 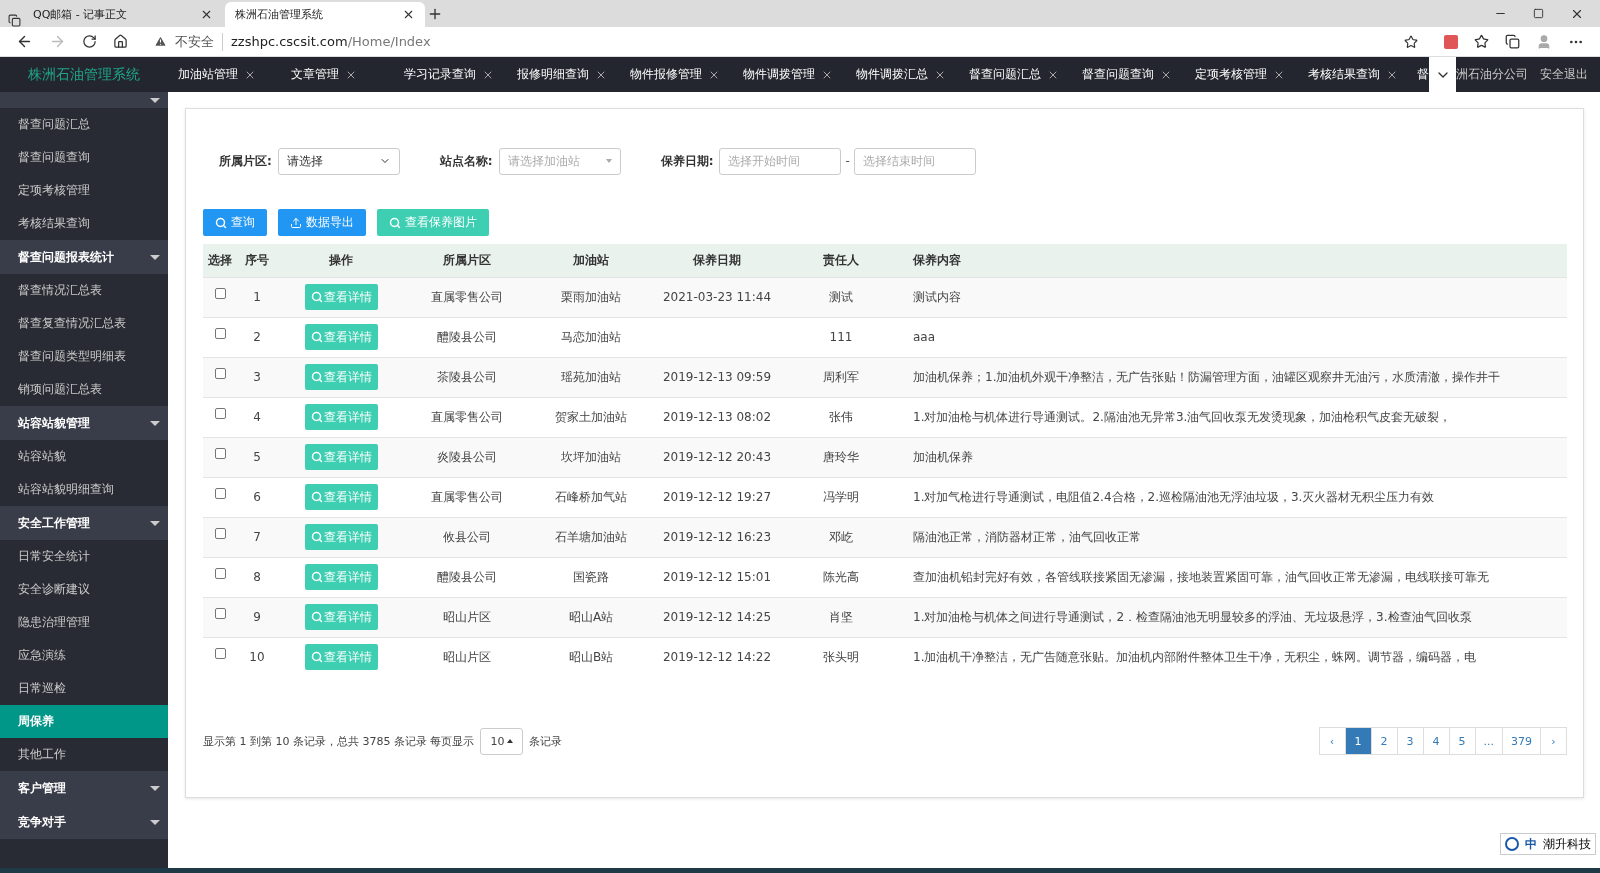 What do you see at coordinates (717, 497) in the screenshot?
I see `table-cell: 2019-12-12 19:27` at bounding box center [717, 497].